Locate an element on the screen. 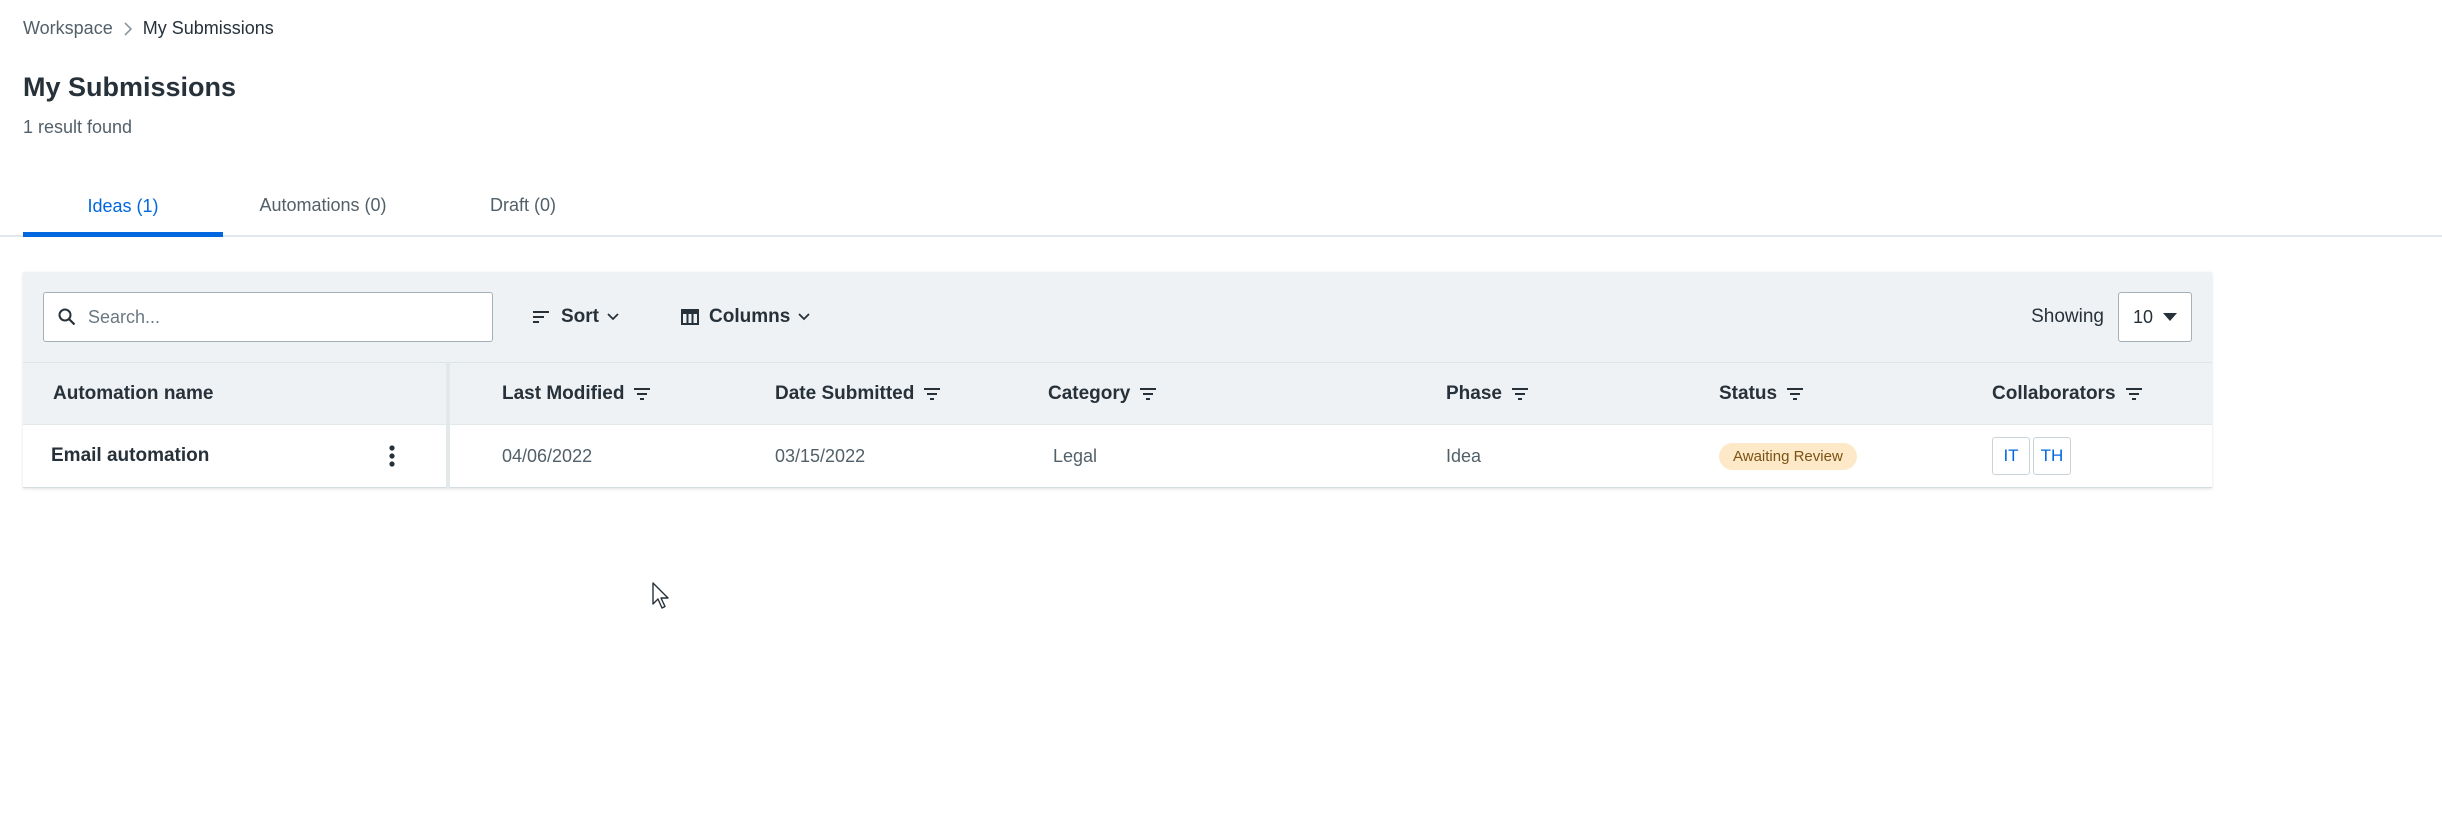 This screenshot has width=2442, height=831. search-box is located at coordinates (268, 317).